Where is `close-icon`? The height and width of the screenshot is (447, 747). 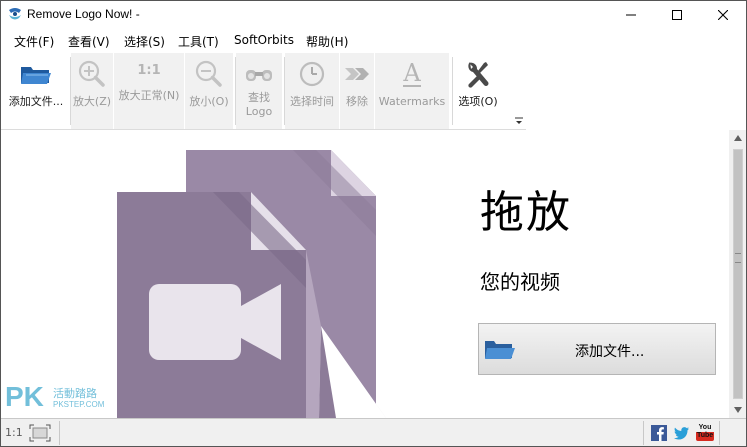 close-icon is located at coordinates (723, 14).